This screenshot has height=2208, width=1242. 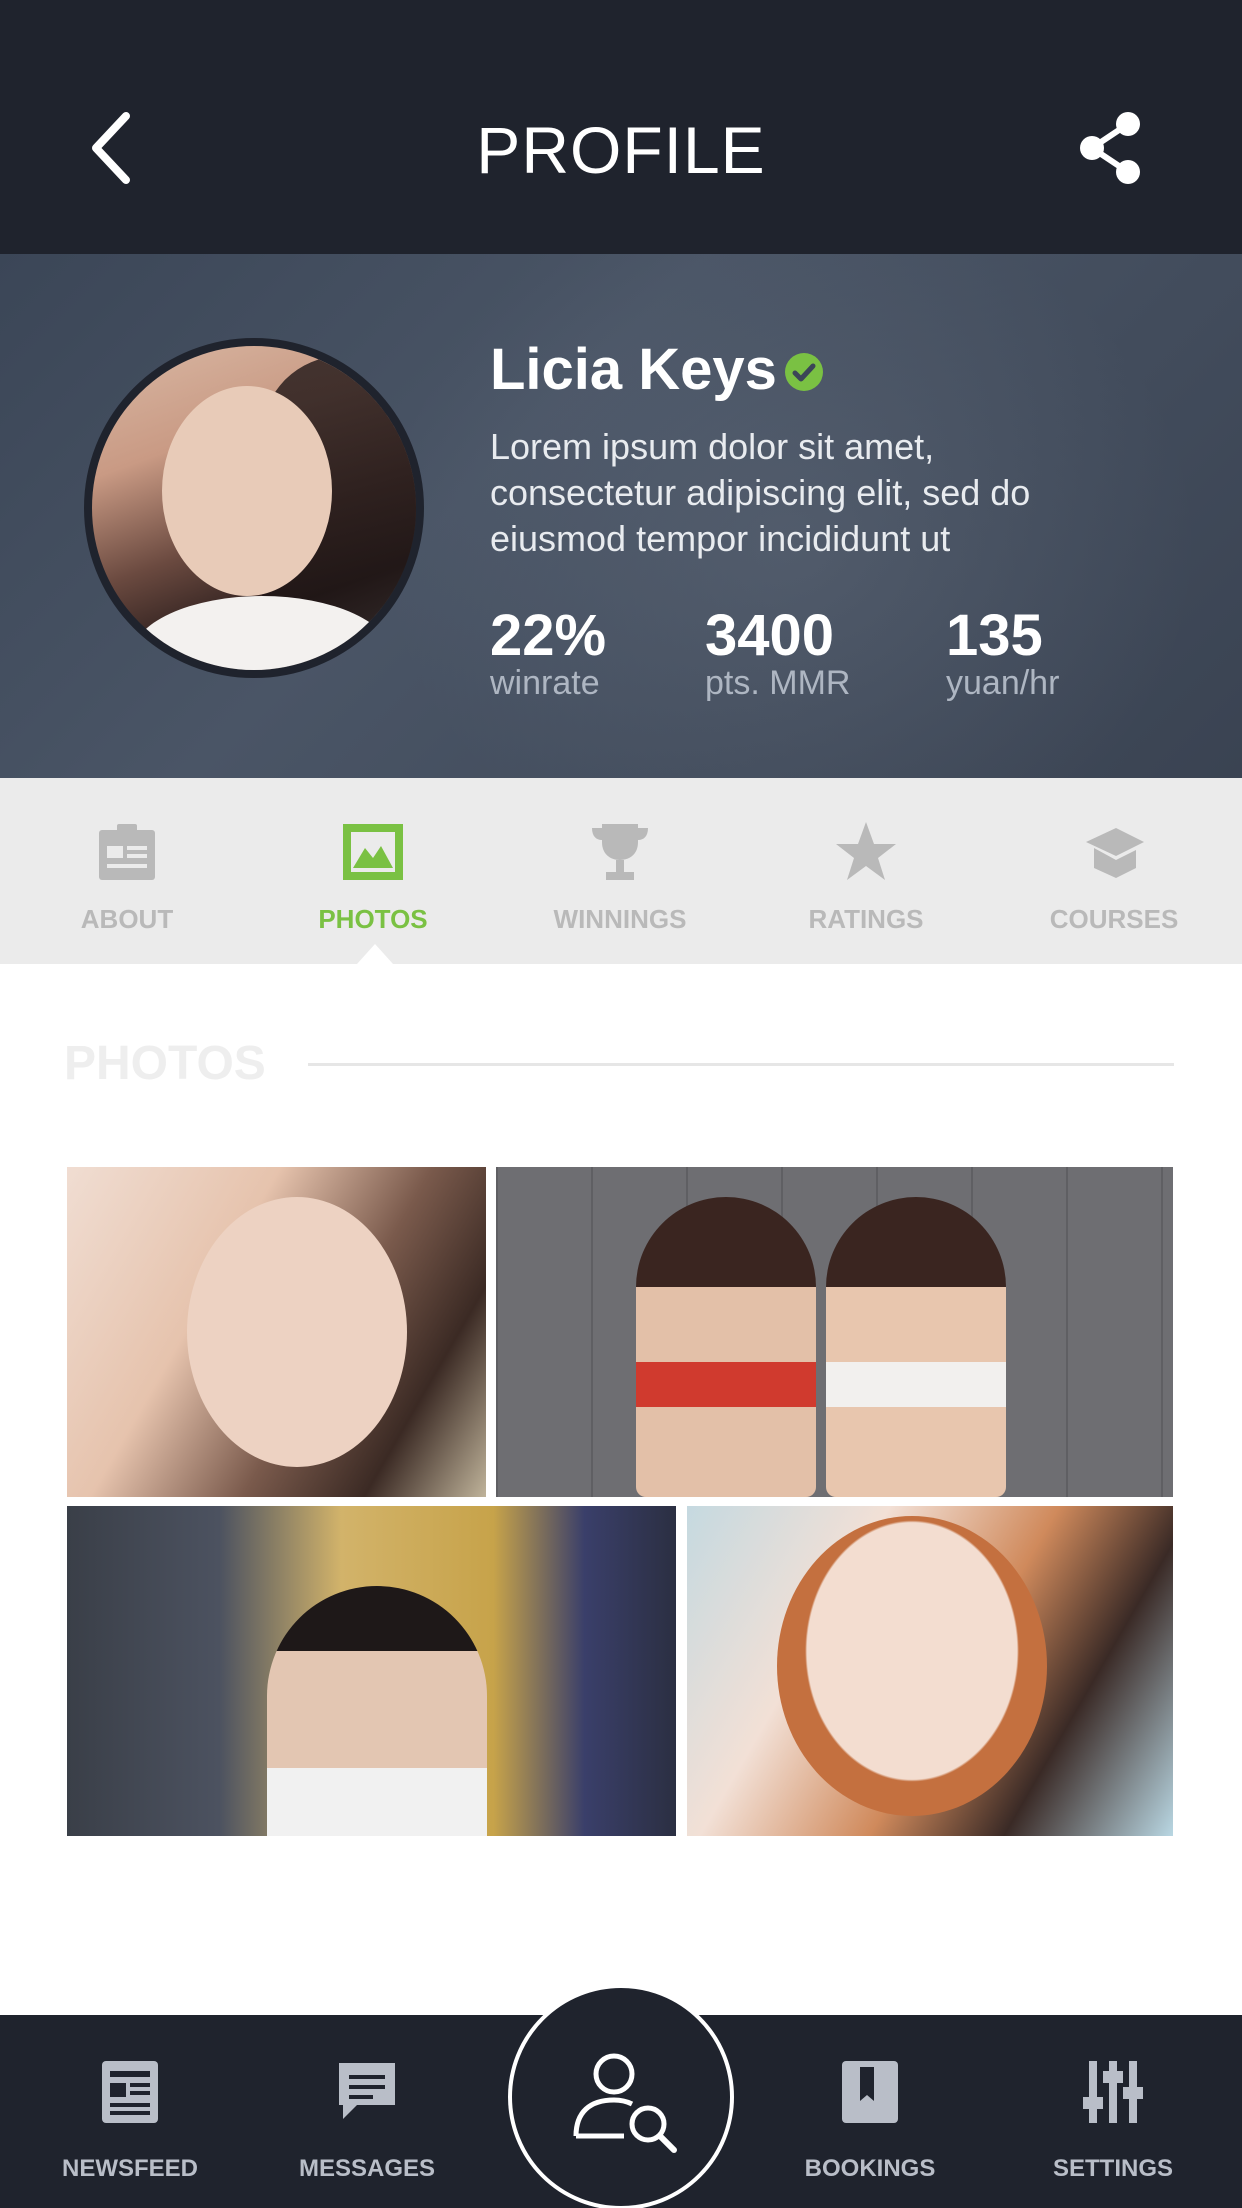 What do you see at coordinates (741, 1064) in the screenshot?
I see `section-divider` at bounding box center [741, 1064].